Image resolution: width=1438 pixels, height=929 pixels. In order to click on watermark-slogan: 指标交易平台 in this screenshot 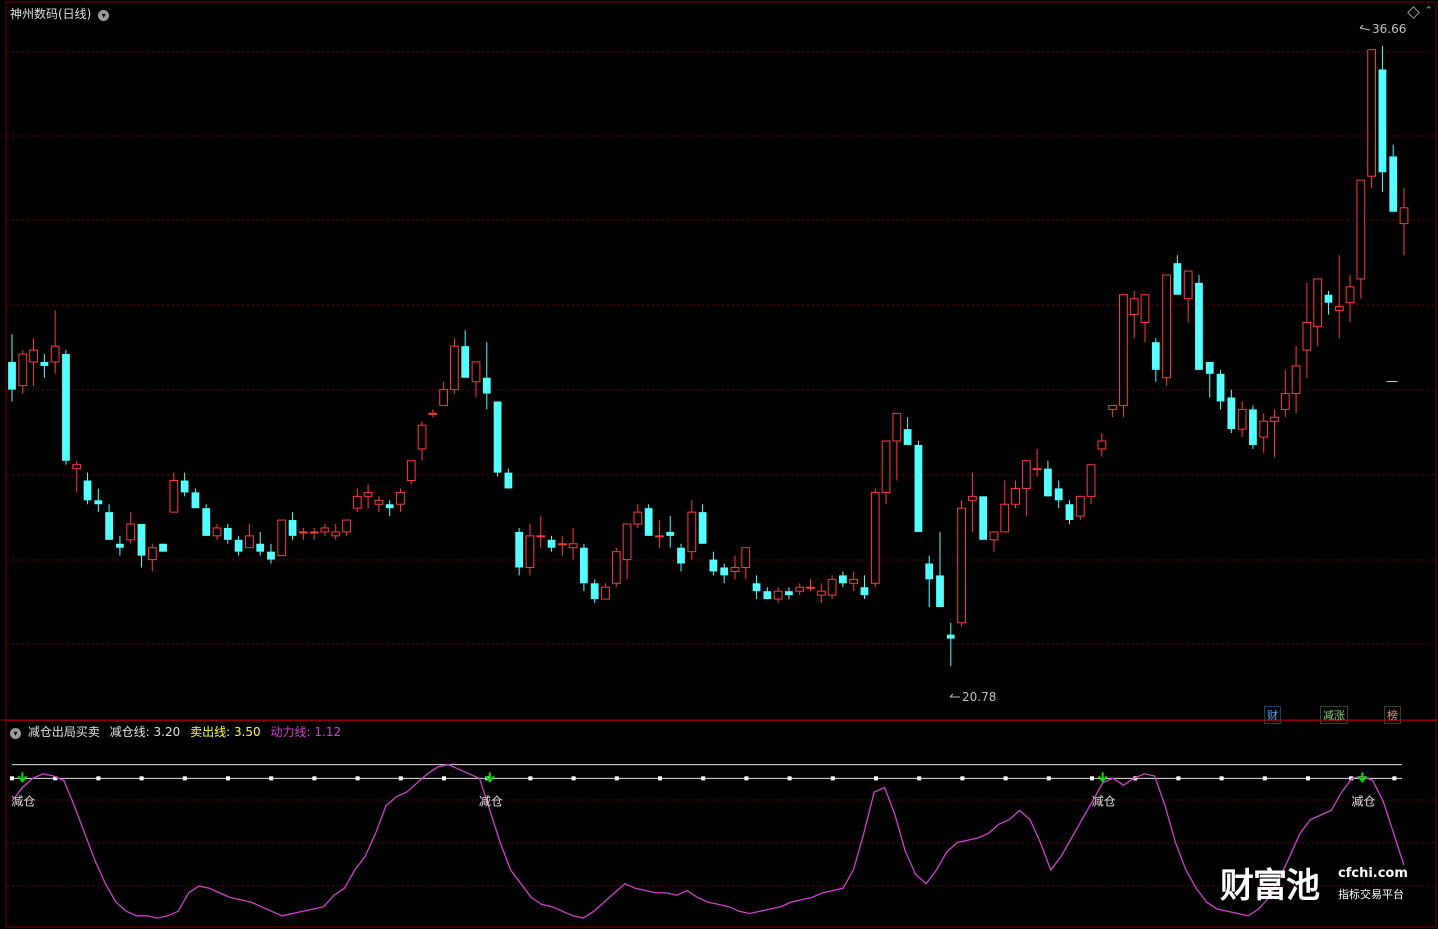, I will do `click(1371, 894)`.